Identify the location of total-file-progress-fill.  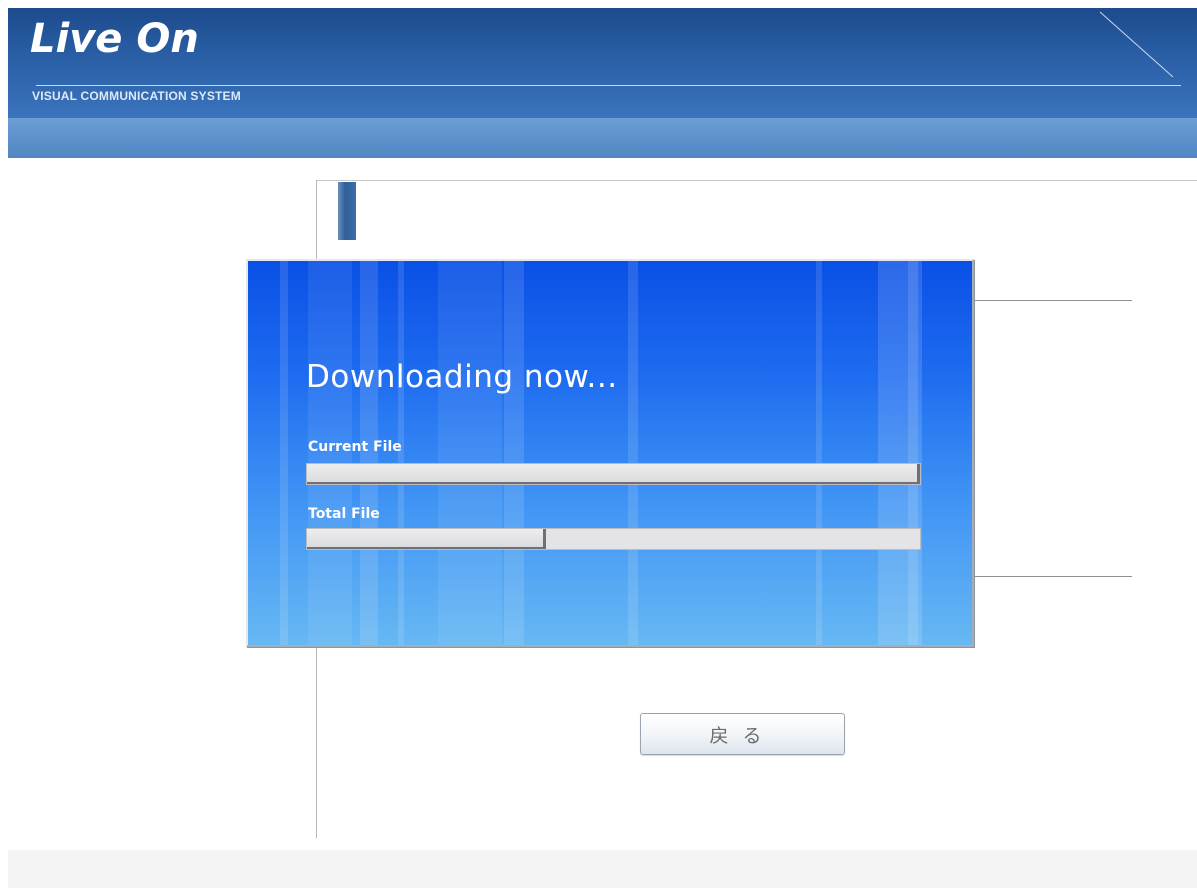
(427, 539).